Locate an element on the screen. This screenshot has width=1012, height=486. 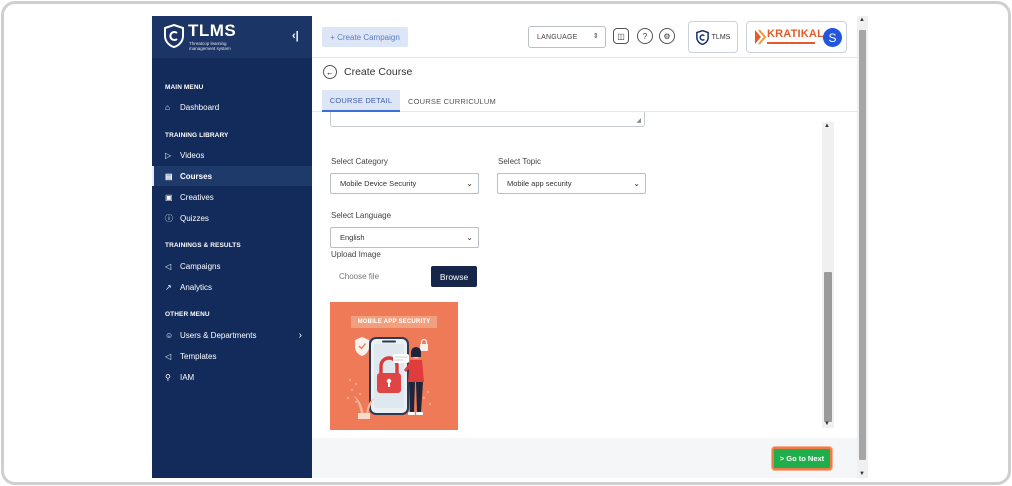
top-header: + Create Campaign LANGUAGE ⇕ ◫ ? ⚙ TLMS is located at coordinates (584, 37).